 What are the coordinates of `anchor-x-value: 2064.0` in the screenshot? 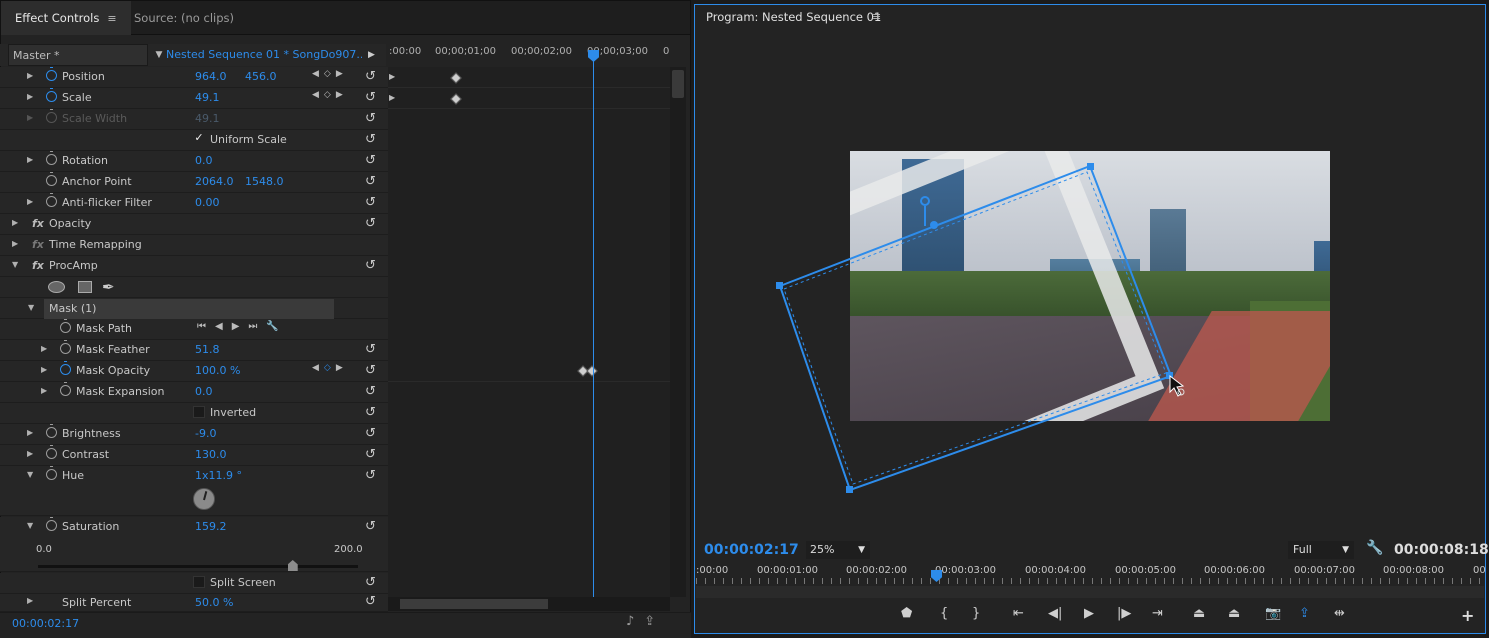 It's located at (214, 181).